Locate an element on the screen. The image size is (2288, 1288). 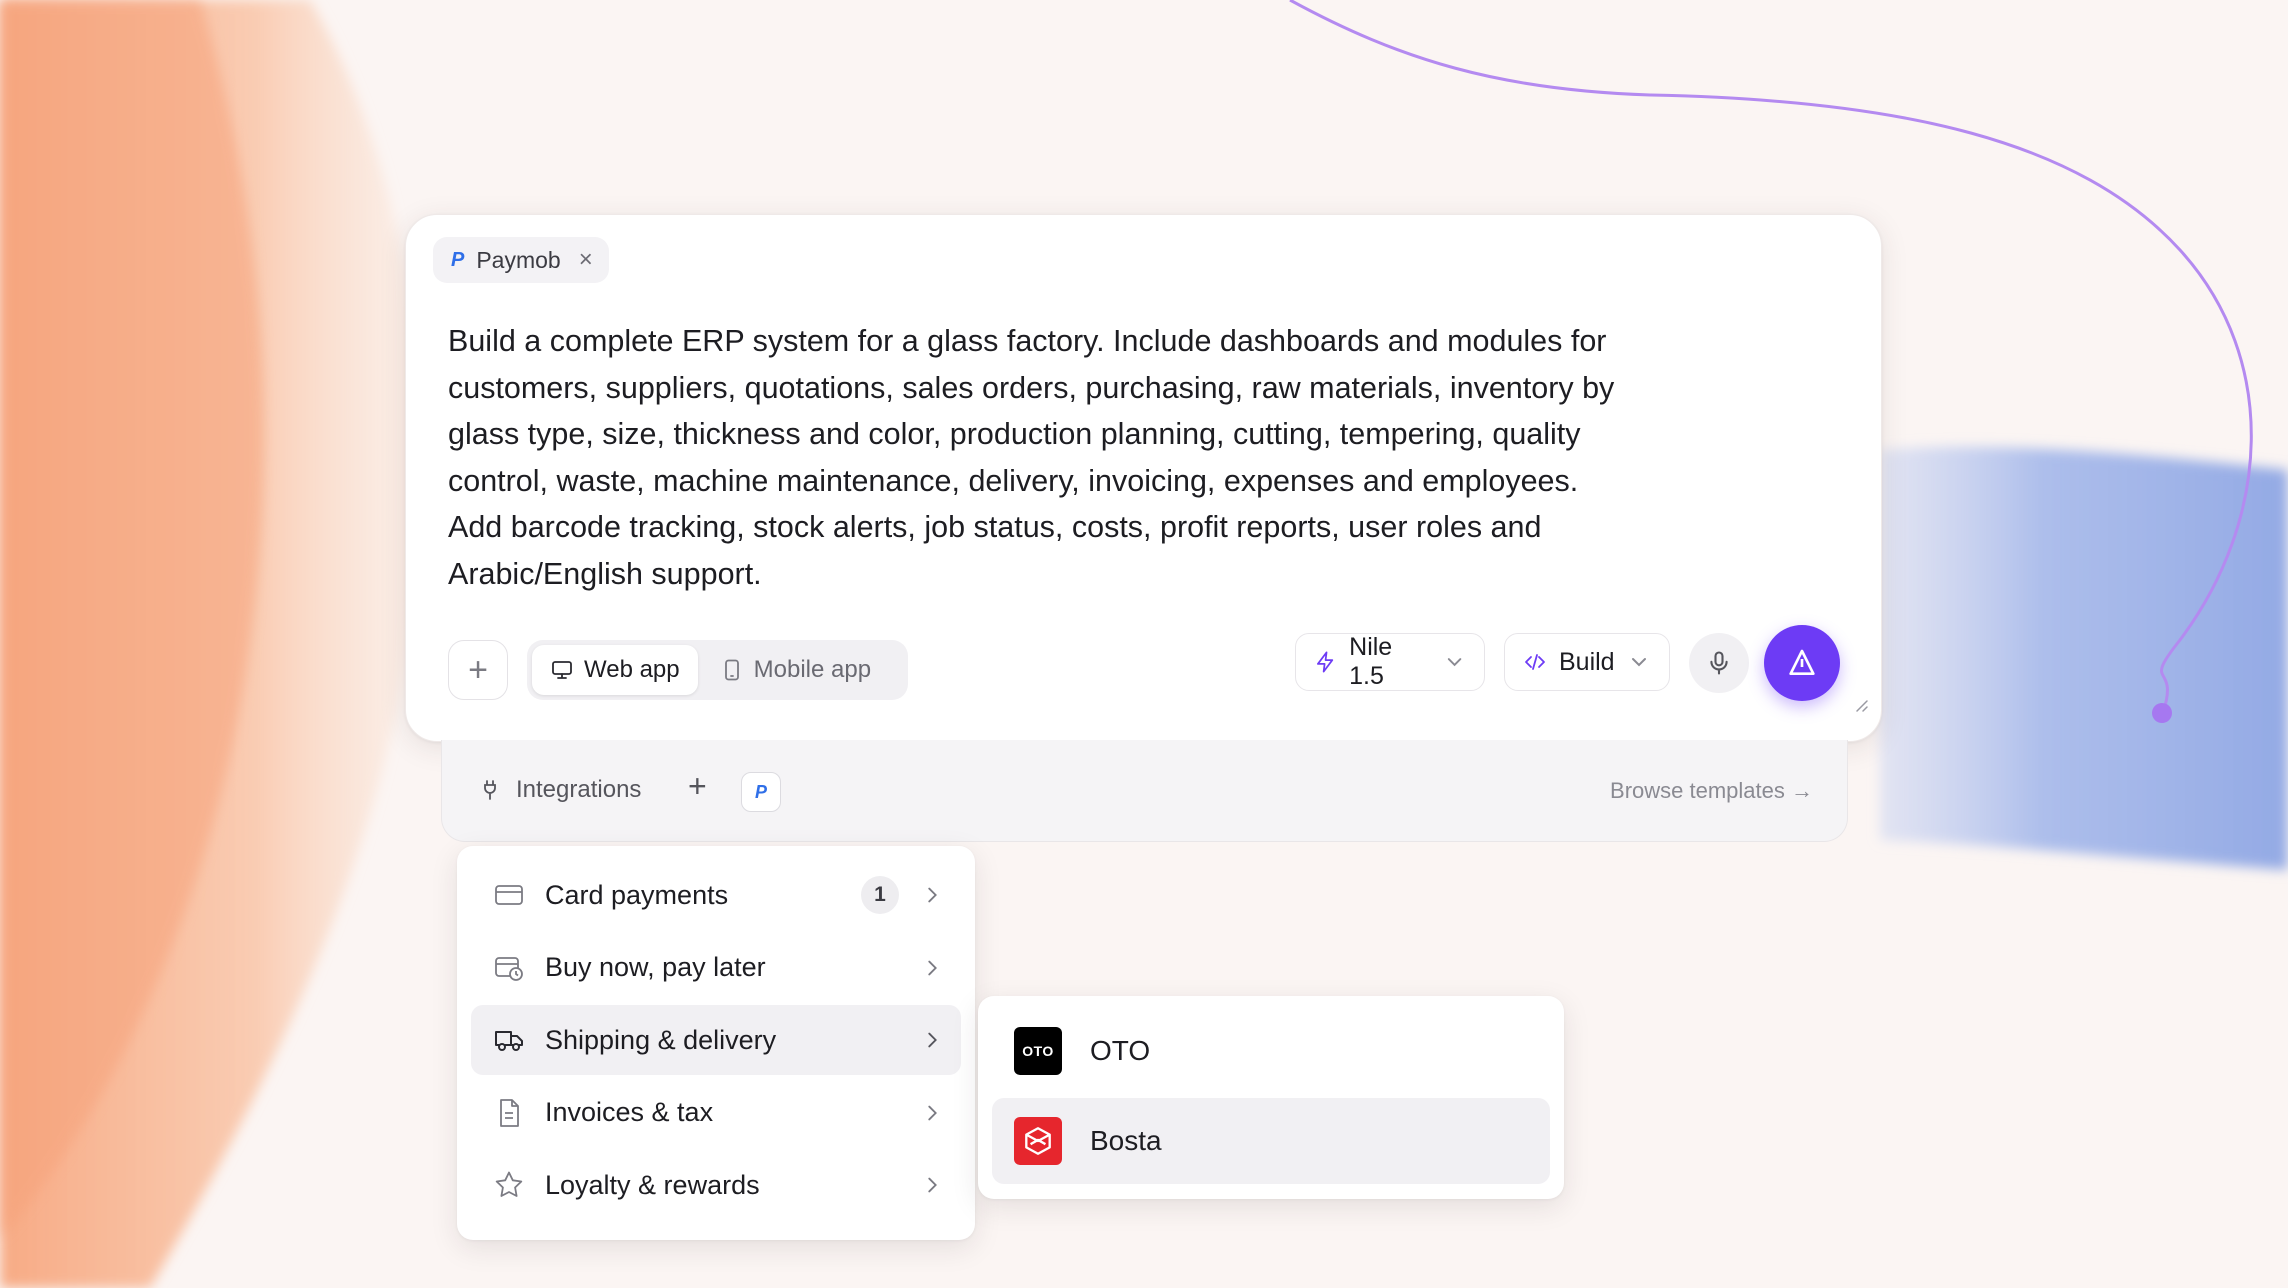
web-app-option: Web app is located at coordinates (615, 670).